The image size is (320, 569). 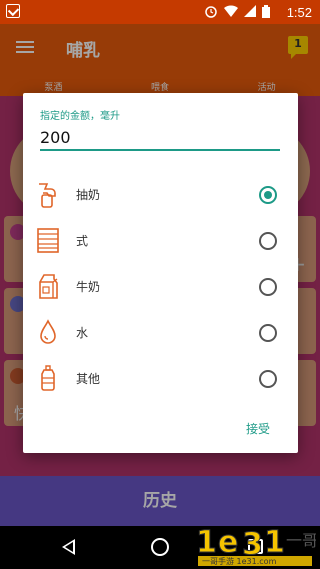 I want to click on home-icon, so click(x=160, y=547).